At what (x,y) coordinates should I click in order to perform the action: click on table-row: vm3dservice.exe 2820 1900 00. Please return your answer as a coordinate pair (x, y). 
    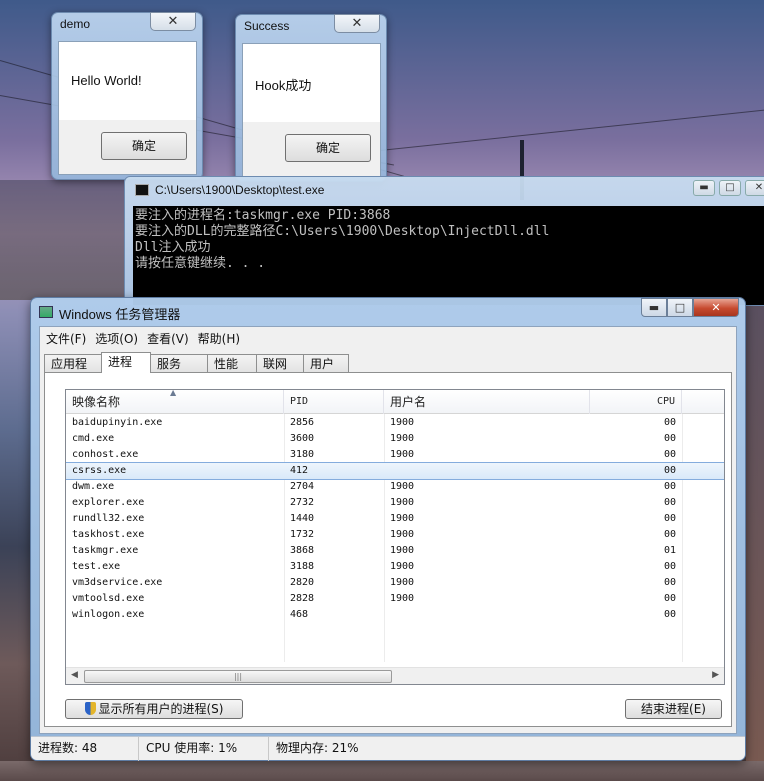
    Looking at the image, I should click on (395, 583).